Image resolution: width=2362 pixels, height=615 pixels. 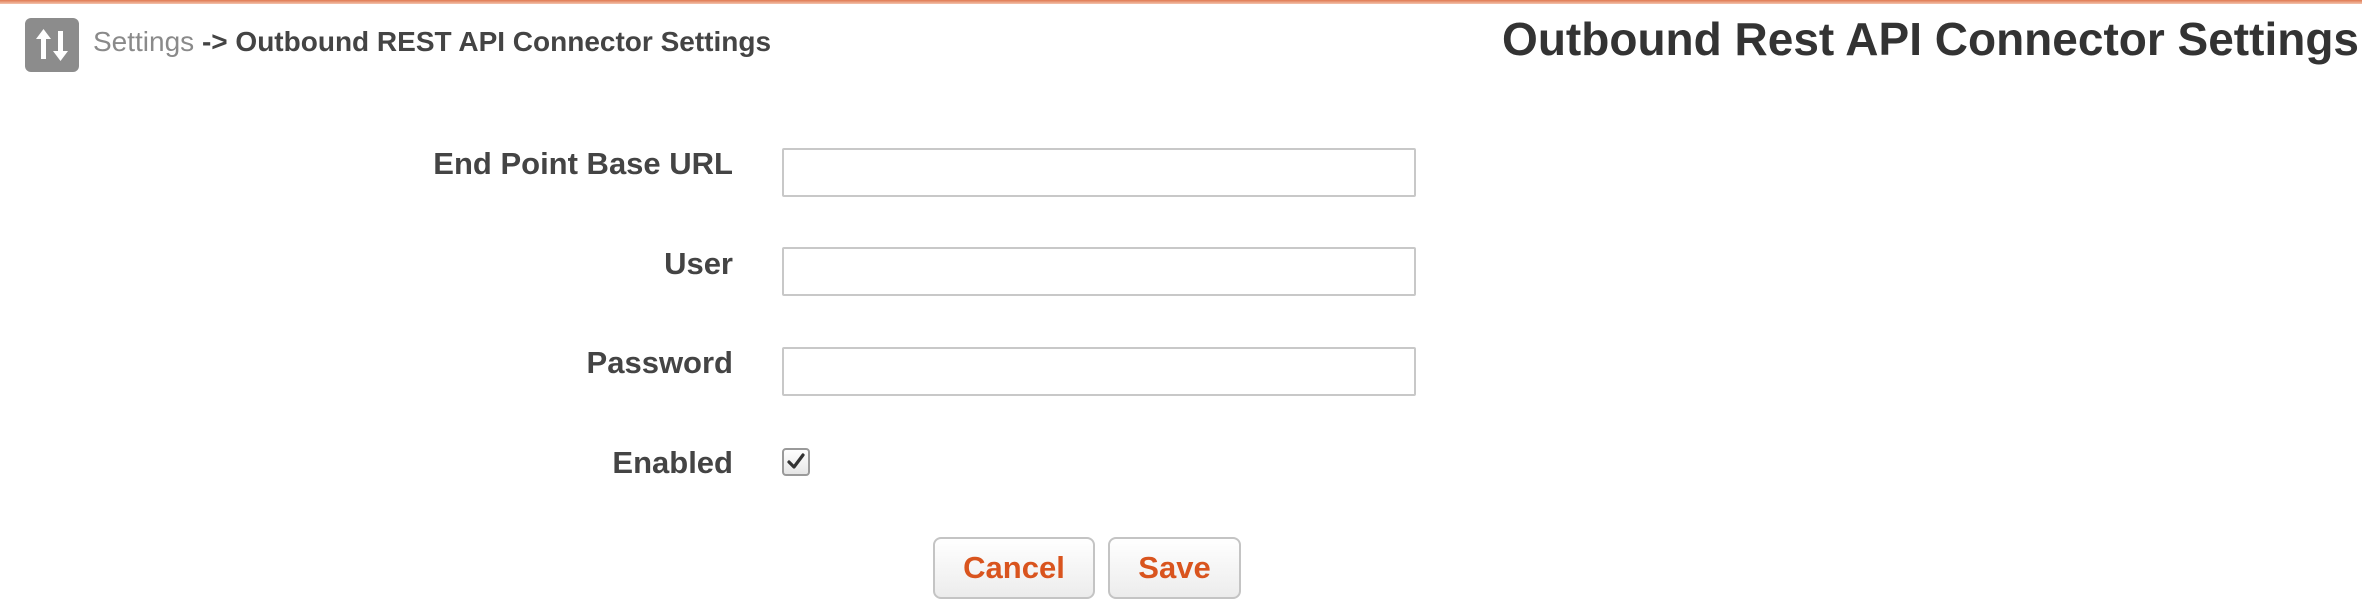 I want to click on top-accent-bar, so click(x=1181, y=2).